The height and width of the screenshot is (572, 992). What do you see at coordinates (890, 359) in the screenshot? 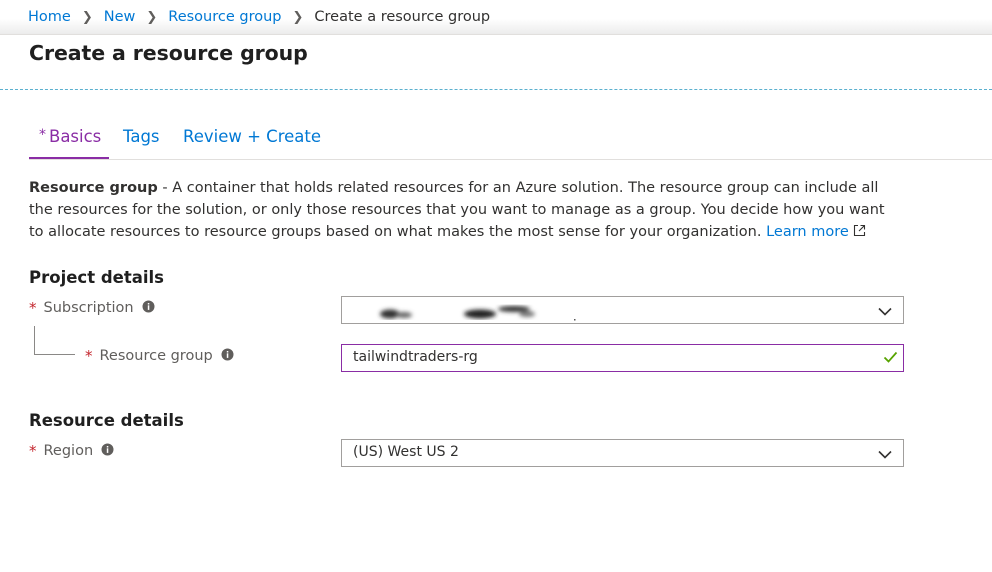
I see `checkmark-icon` at bounding box center [890, 359].